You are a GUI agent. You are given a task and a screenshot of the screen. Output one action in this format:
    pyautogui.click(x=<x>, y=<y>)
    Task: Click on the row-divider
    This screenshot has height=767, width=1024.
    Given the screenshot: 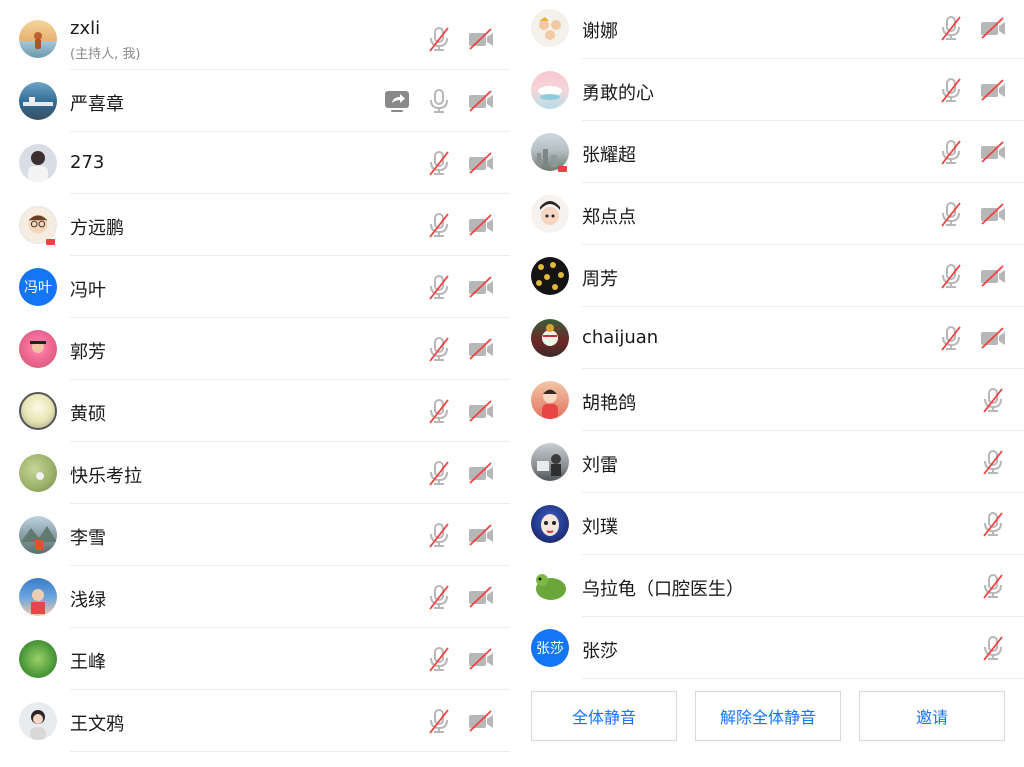 What is the action you would take?
    pyautogui.click(x=803, y=678)
    